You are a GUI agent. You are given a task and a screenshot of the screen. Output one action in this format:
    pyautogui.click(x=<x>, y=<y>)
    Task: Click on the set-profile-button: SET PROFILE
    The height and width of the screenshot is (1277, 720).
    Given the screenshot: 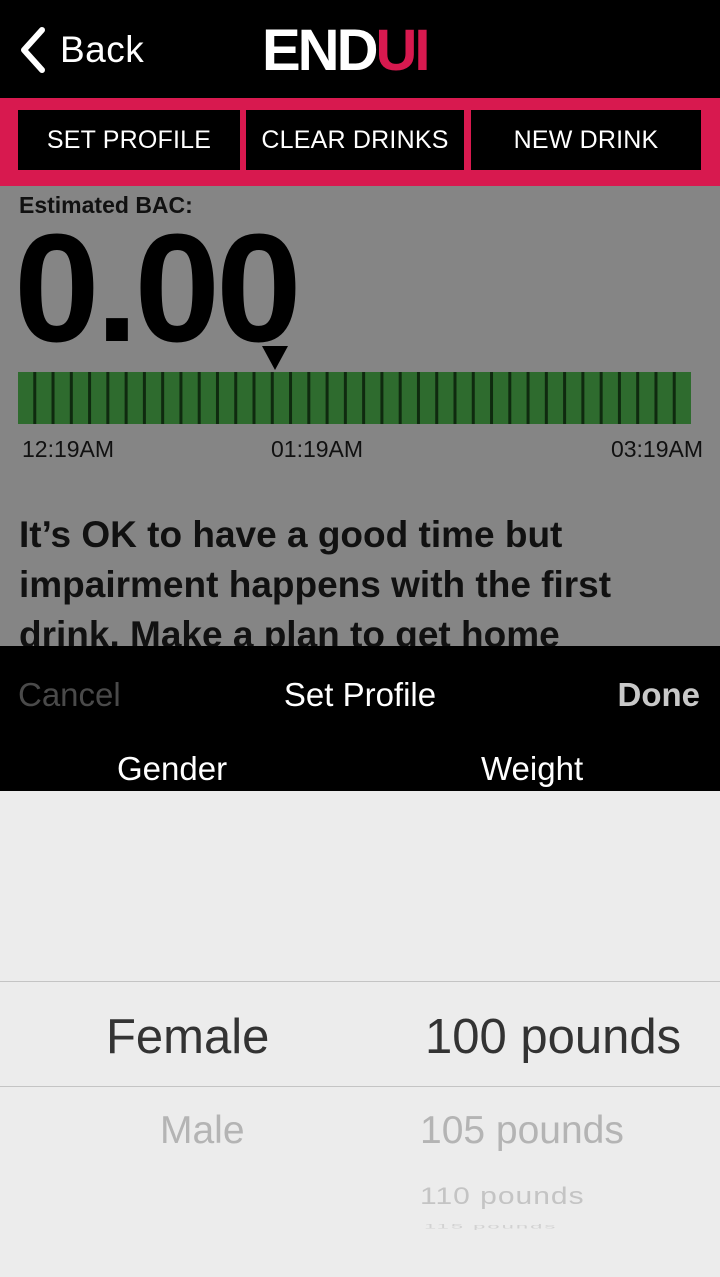 What is the action you would take?
    pyautogui.click(x=129, y=140)
    